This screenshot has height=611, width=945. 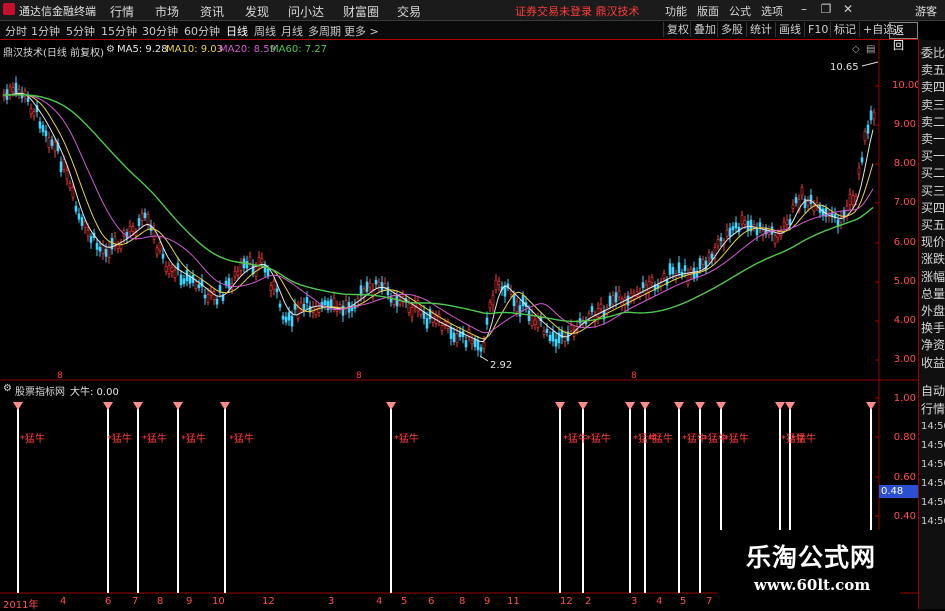 What do you see at coordinates (926, 11) in the screenshot?
I see `user-label: 游客` at bounding box center [926, 11].